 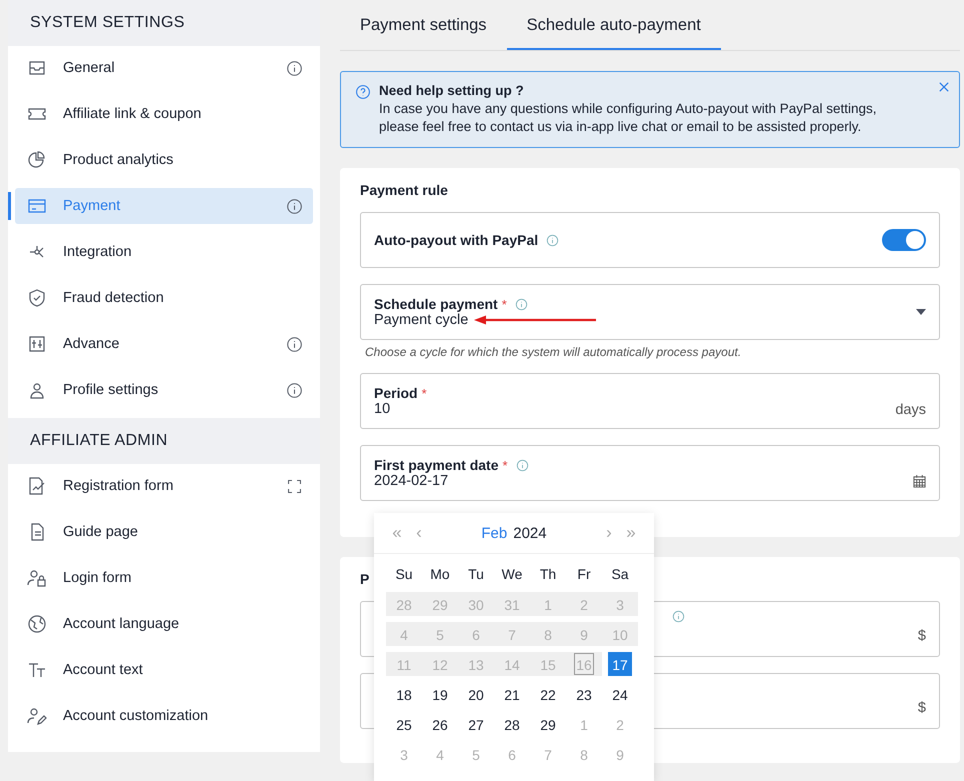 I want to click on help-text: In case you have any questions while configuring Auto-payout with PayPal settings, please feel free to contact us via in-app live chat or email to be assisted properly., so click(x=628, y=118).